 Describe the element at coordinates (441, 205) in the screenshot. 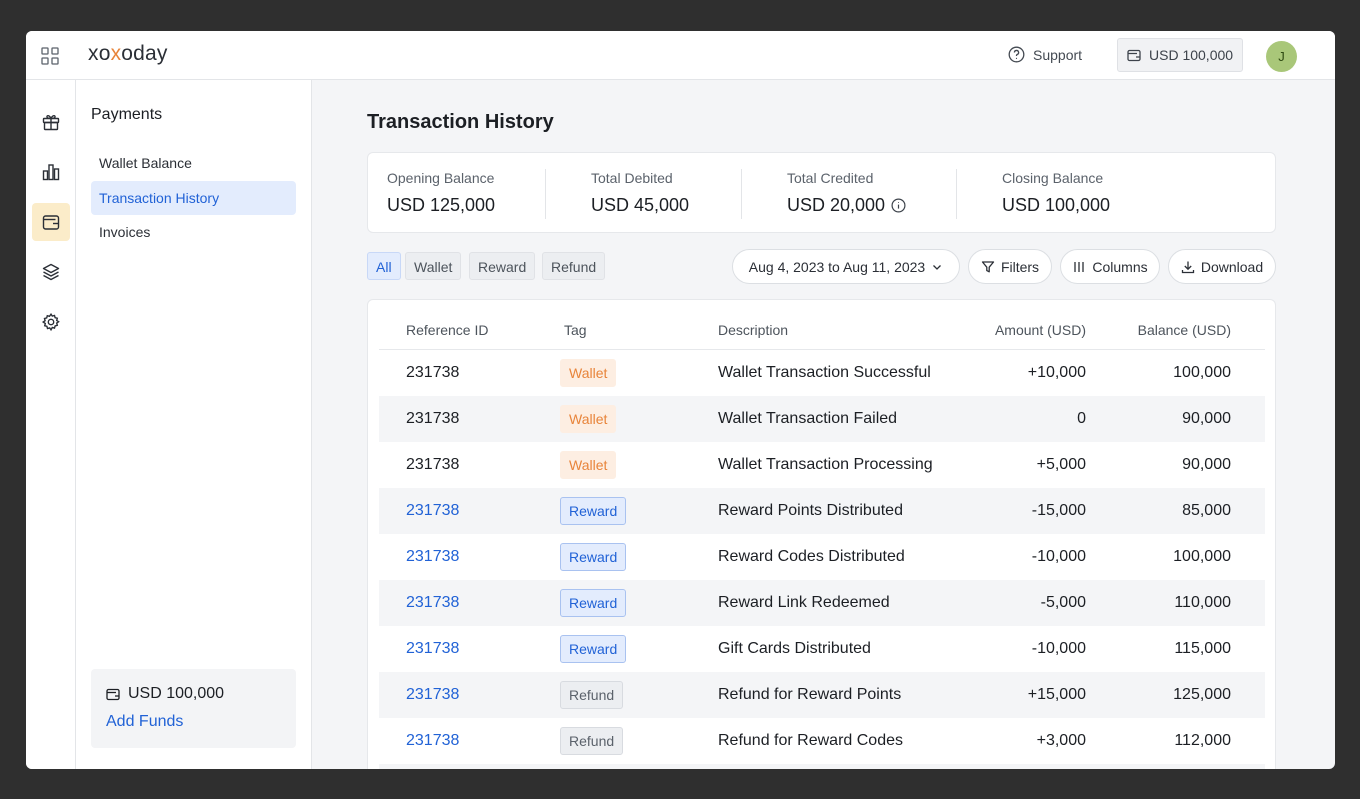

I see `summary-value: USD 125,000` at that location.